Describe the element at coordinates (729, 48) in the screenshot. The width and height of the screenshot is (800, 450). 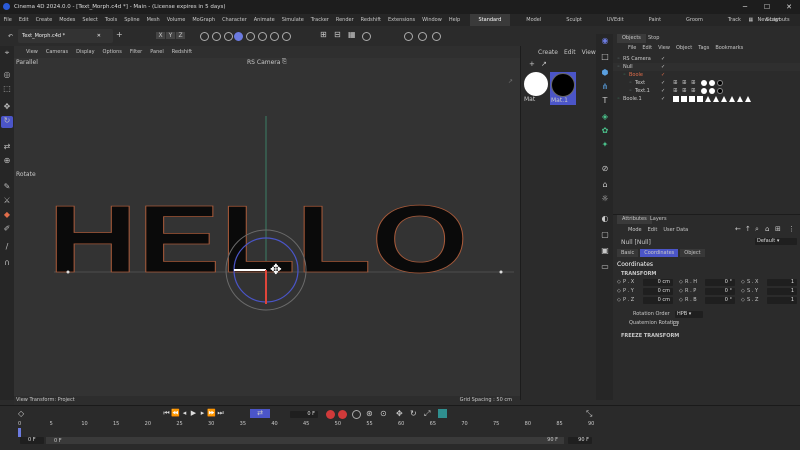
I see `object-menu-bookmarks: Bookmarks` at that location.